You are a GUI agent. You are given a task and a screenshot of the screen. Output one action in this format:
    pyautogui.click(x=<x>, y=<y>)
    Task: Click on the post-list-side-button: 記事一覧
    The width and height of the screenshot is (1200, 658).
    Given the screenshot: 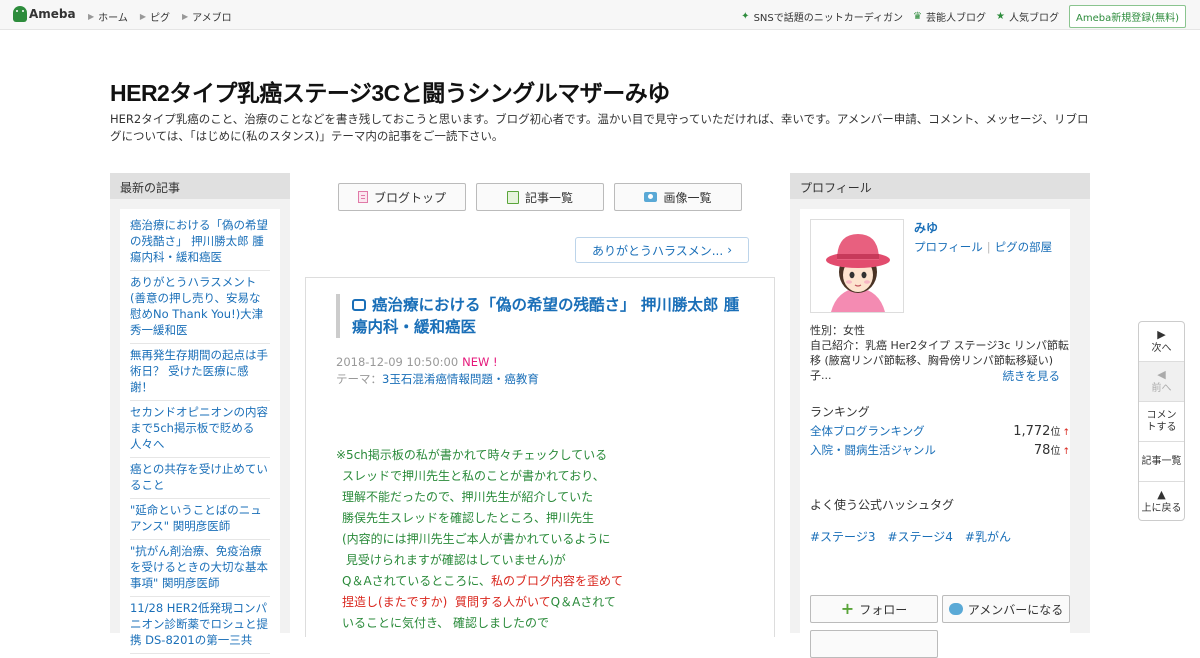 What is the action you would take?
    pyautogui.click(x=1161, y=462)
    